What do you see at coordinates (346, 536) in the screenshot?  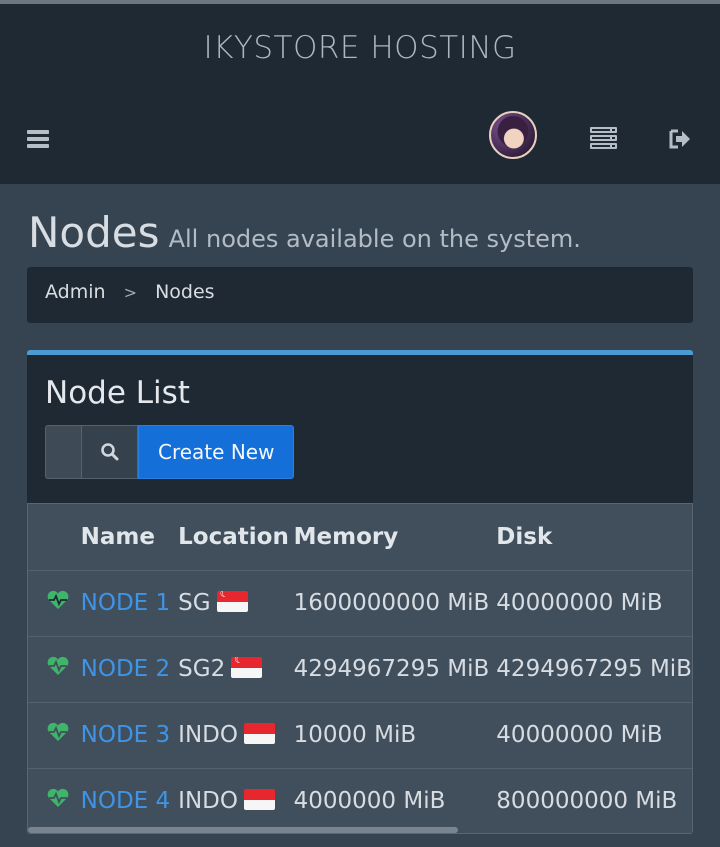 I see `column-memory: Memory` at bounding box center [346, 536].